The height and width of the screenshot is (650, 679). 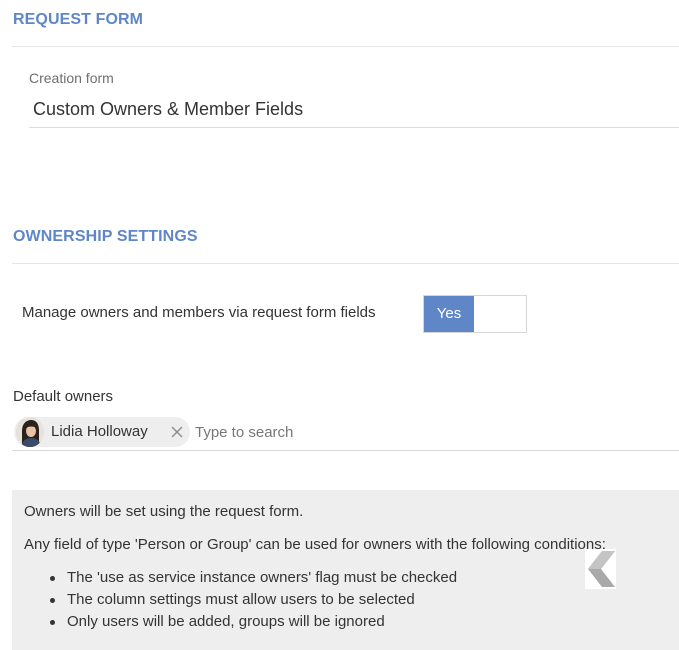 I want to click on toggle-yes-state: Yes, so click(x=449, y=314).